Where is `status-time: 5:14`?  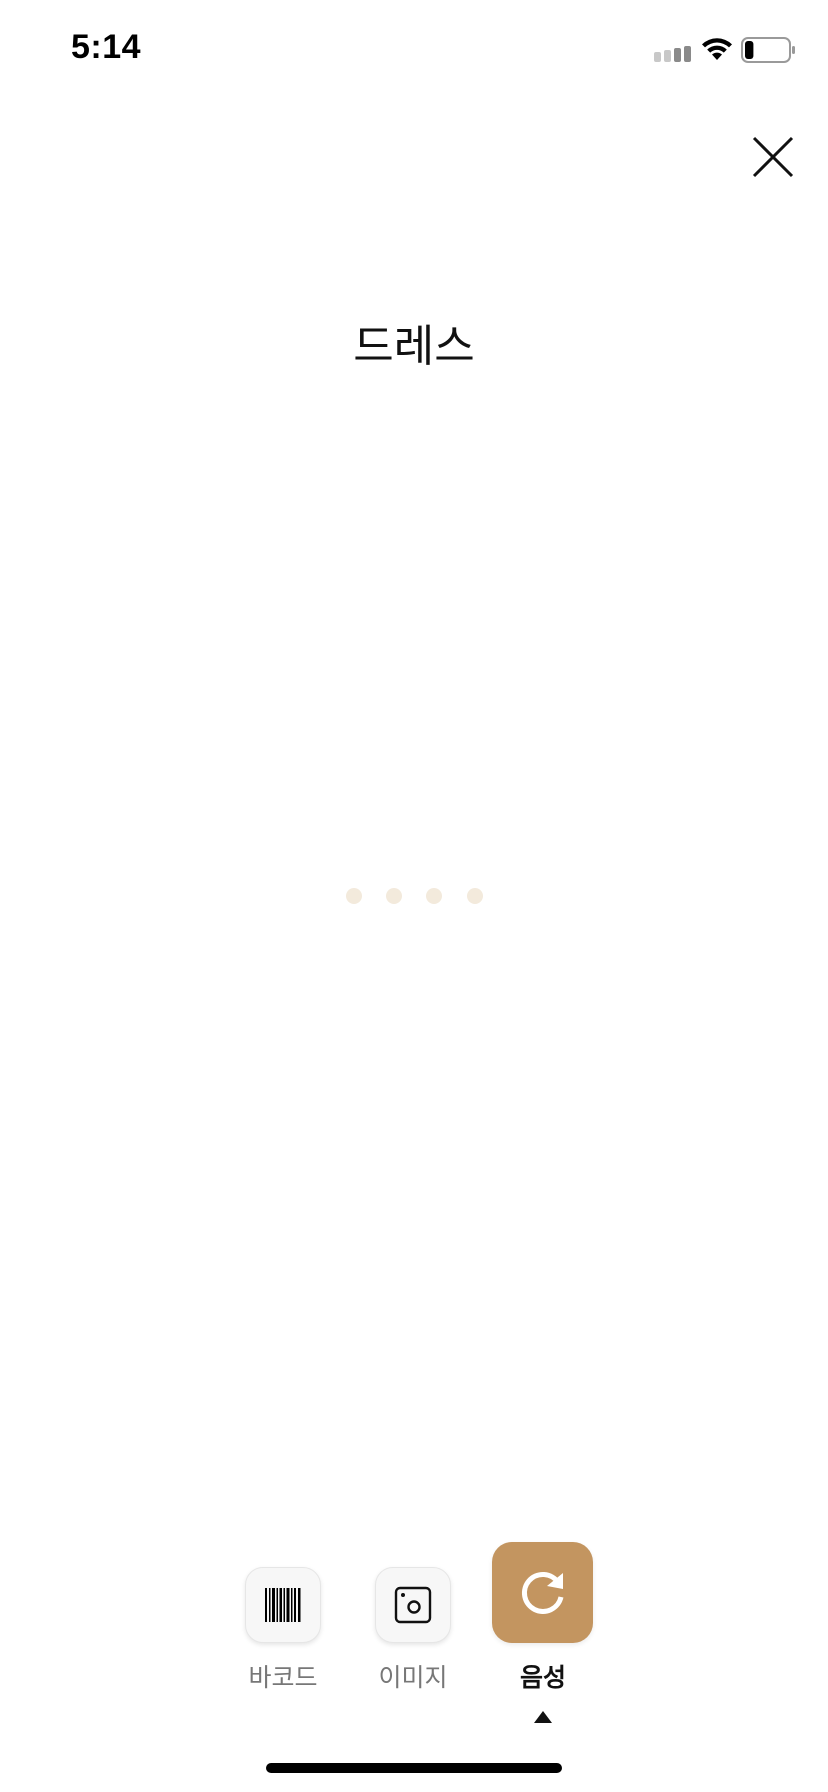
status-time: 5:14 is located at coordinates (106, 47).